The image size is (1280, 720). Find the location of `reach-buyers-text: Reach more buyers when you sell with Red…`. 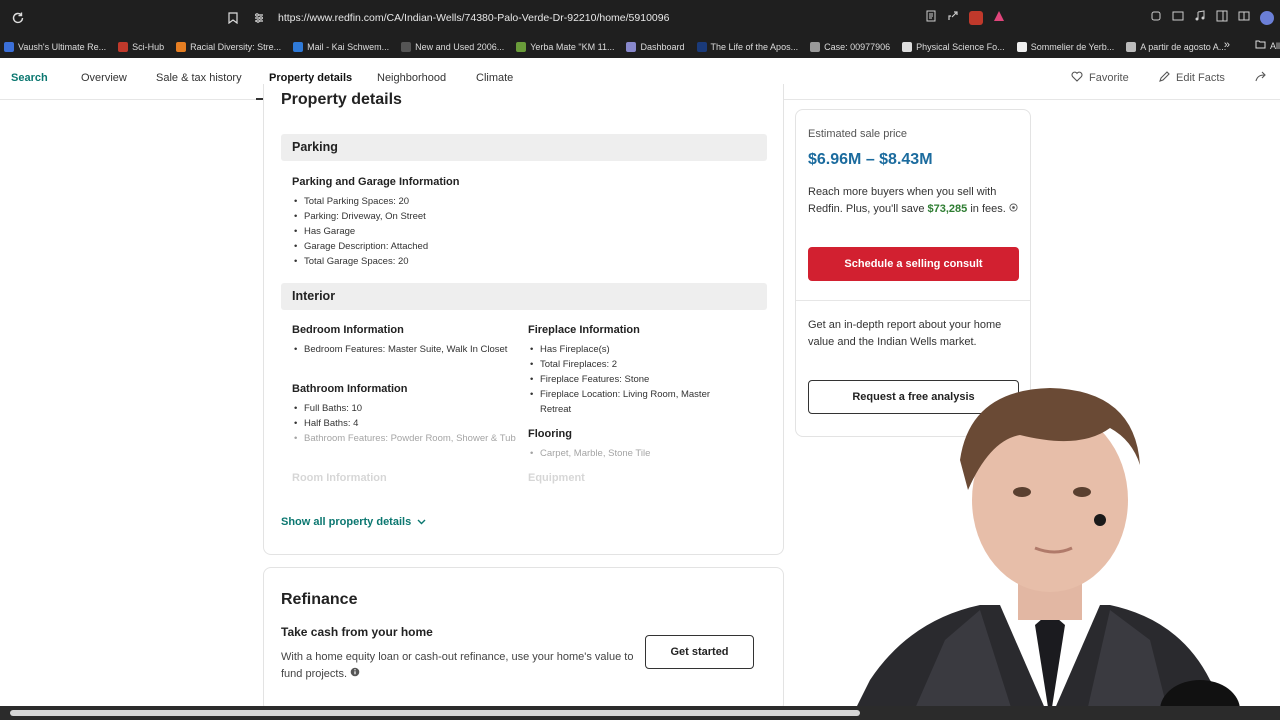

reach-buyers-text: Reach more buyers when you sell with Red… is located at coordinates (915, 201).